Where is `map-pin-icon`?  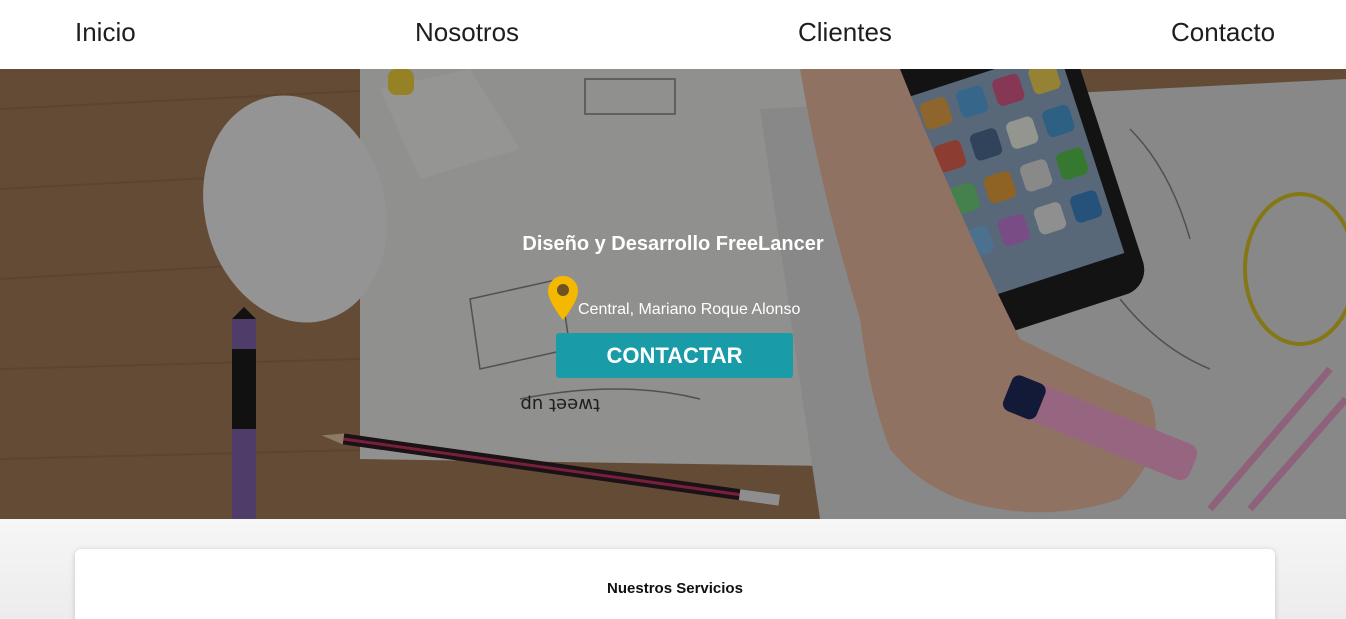 map-pin-icon is located at coordinates (563, 298).